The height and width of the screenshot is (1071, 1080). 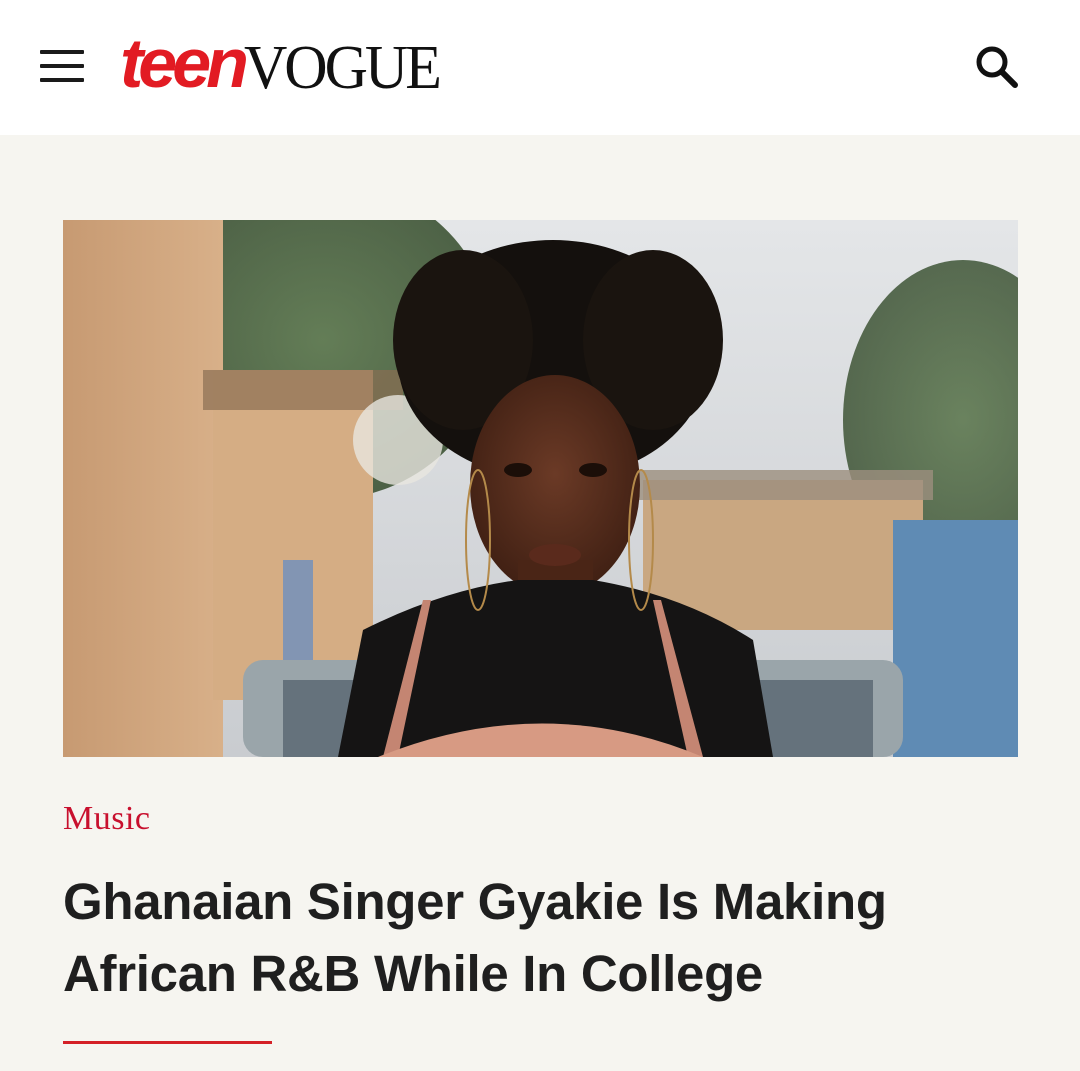 I want to click on category-label: Music, so click(x=107, y=819).